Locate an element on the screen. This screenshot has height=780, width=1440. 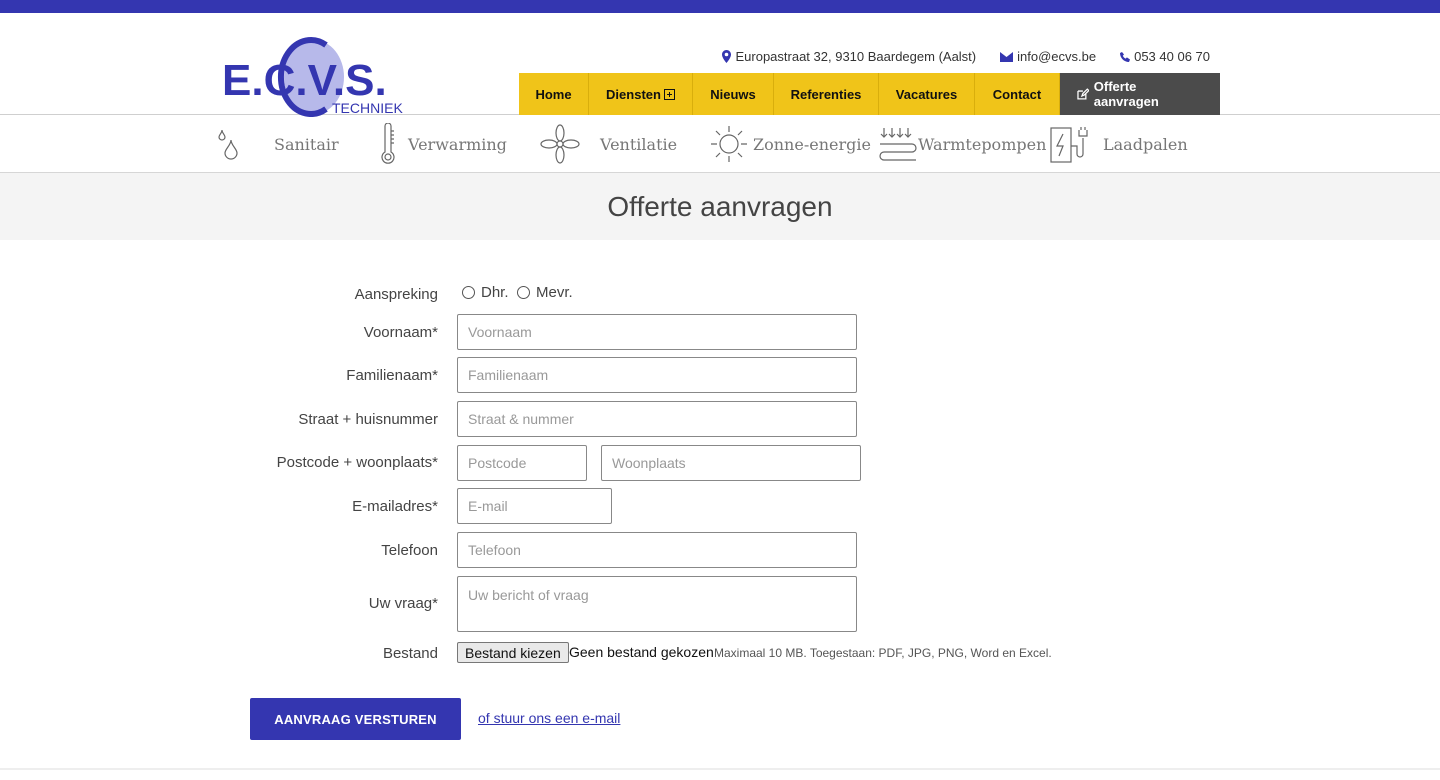
voornaam-input: Voornaam is located at coordinates (657, 332).